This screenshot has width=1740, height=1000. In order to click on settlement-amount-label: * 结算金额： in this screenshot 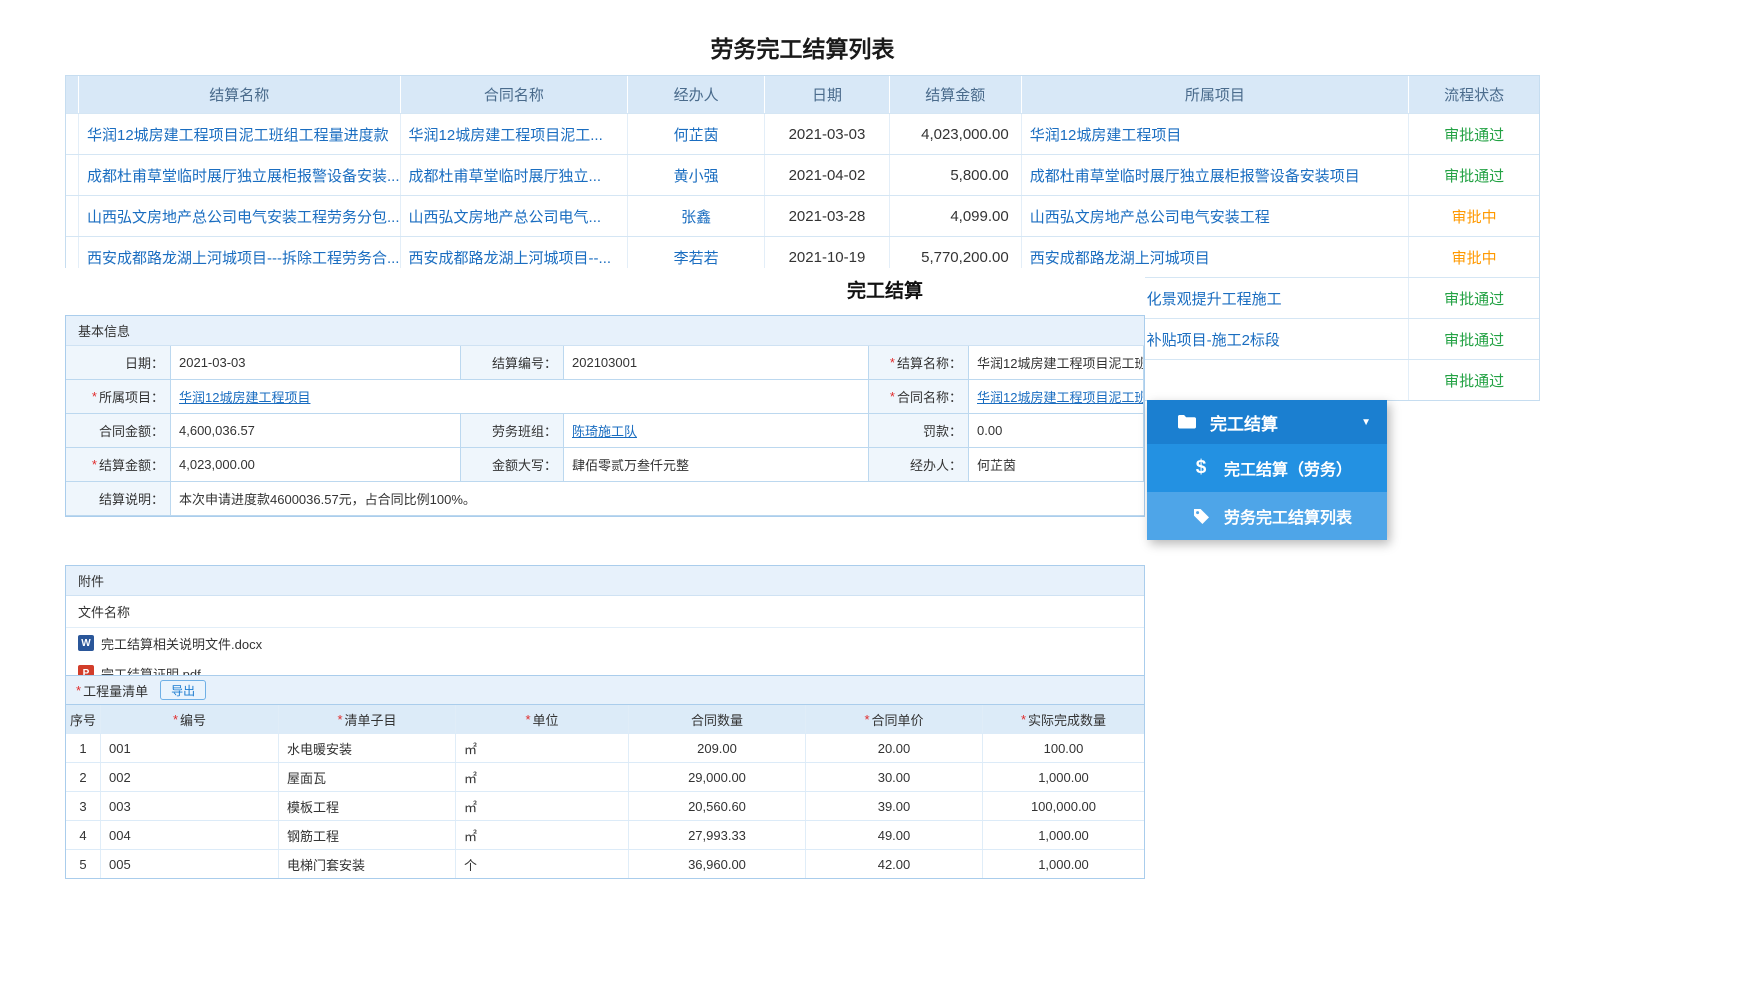, I will do `click(118, 465)`.